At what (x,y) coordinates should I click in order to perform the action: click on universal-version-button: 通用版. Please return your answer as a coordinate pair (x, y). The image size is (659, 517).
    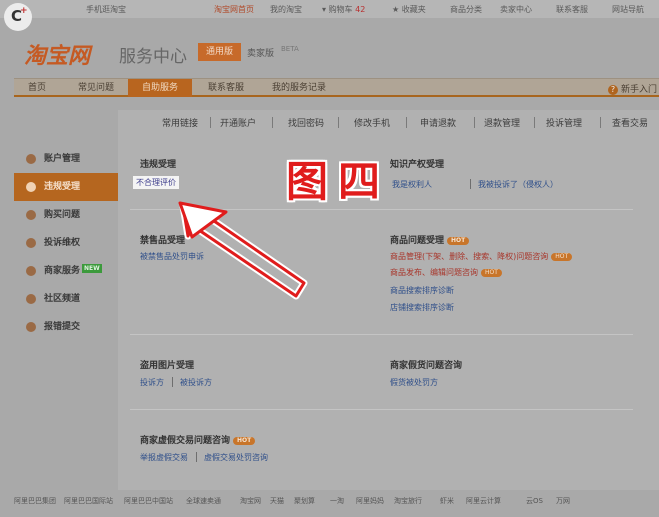
    Looking at the image, I should click on (219, 52).